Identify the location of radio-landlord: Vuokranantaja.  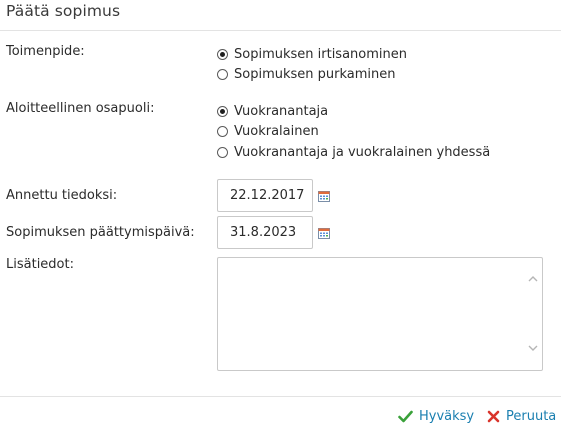
(272, 111).